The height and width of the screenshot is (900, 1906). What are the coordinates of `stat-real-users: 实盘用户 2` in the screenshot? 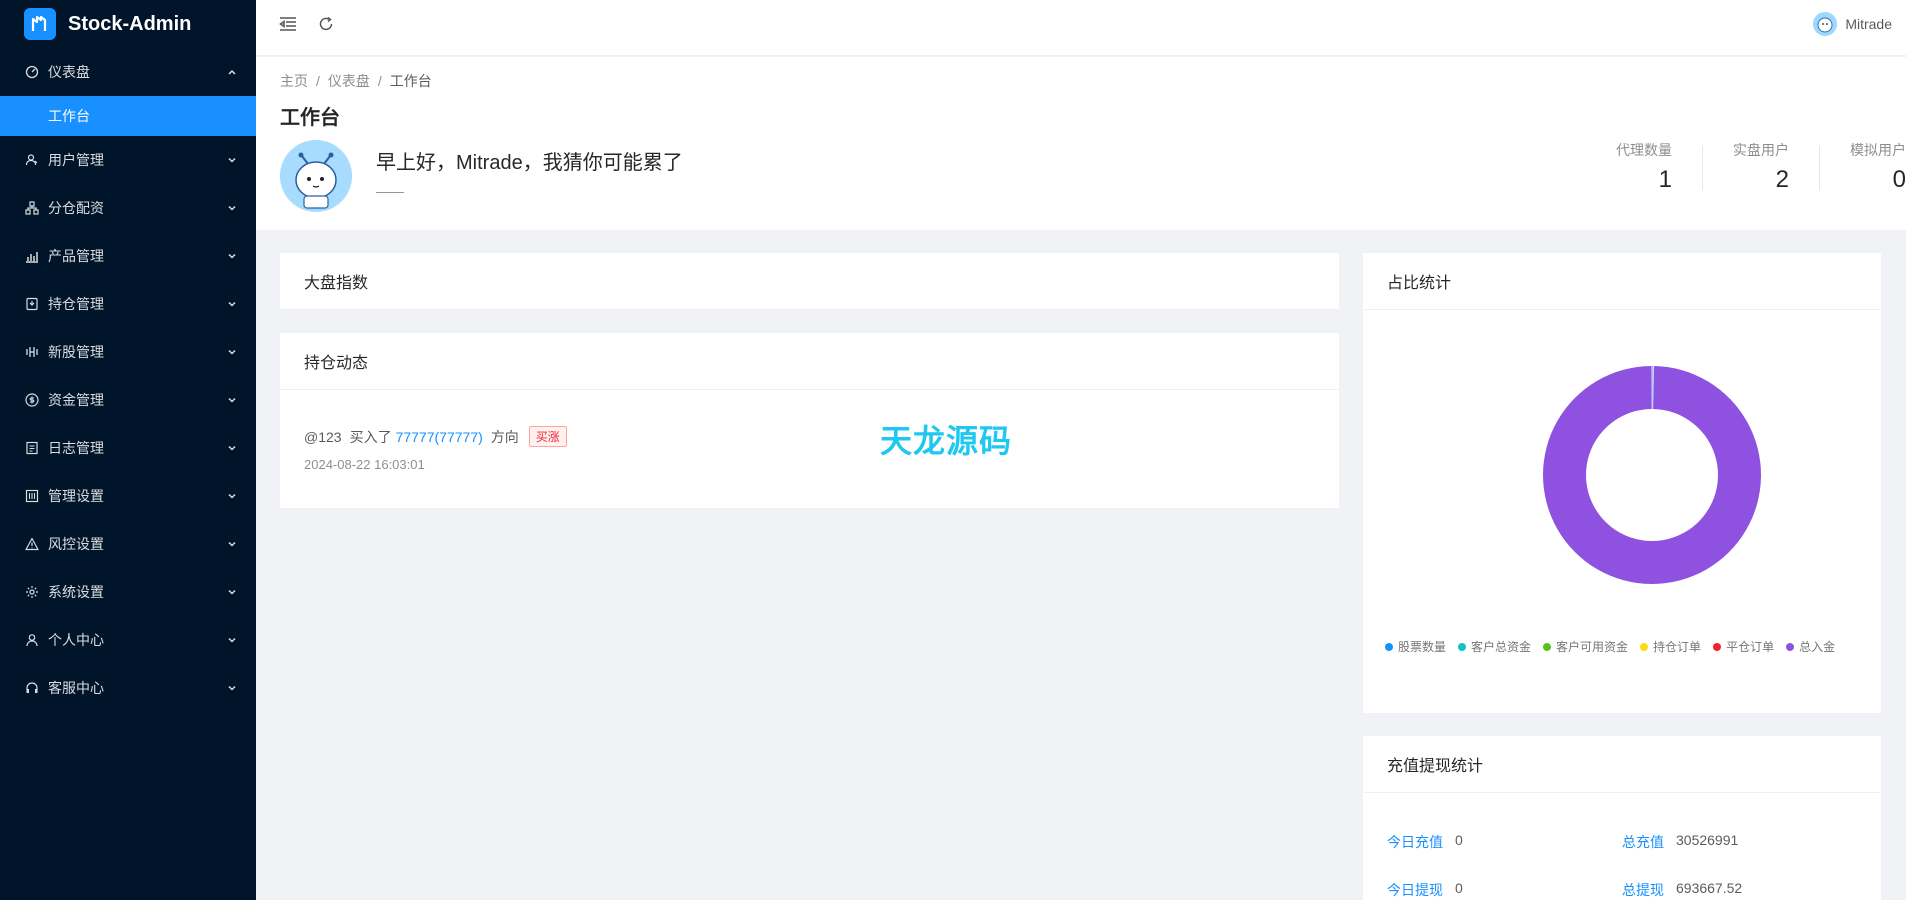 It's located at (1761, 167).